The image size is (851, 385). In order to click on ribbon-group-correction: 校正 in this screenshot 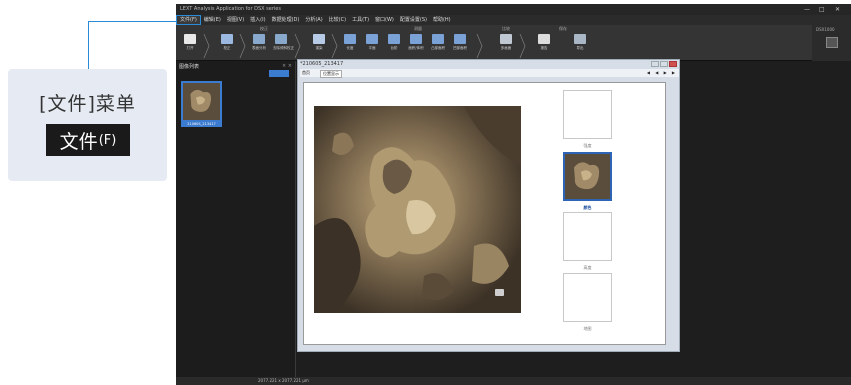, I will do `click(264, 28)`.